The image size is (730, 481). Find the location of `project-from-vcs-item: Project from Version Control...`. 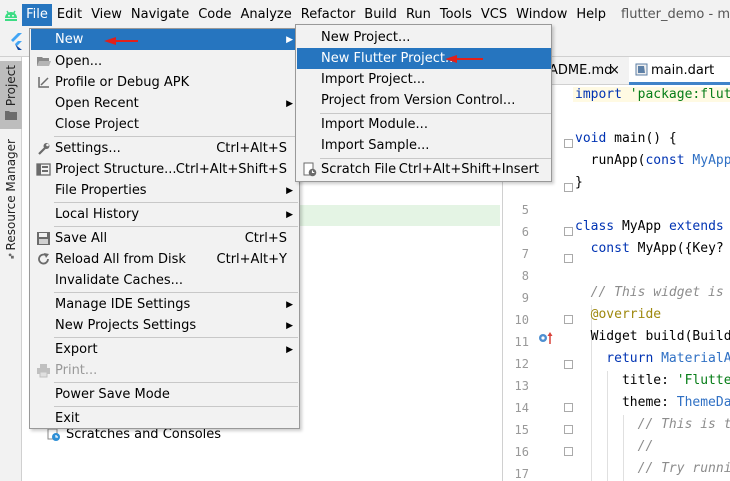

project-from-vcs-item: Project from Version Control... is located at coordinates (424, 100).